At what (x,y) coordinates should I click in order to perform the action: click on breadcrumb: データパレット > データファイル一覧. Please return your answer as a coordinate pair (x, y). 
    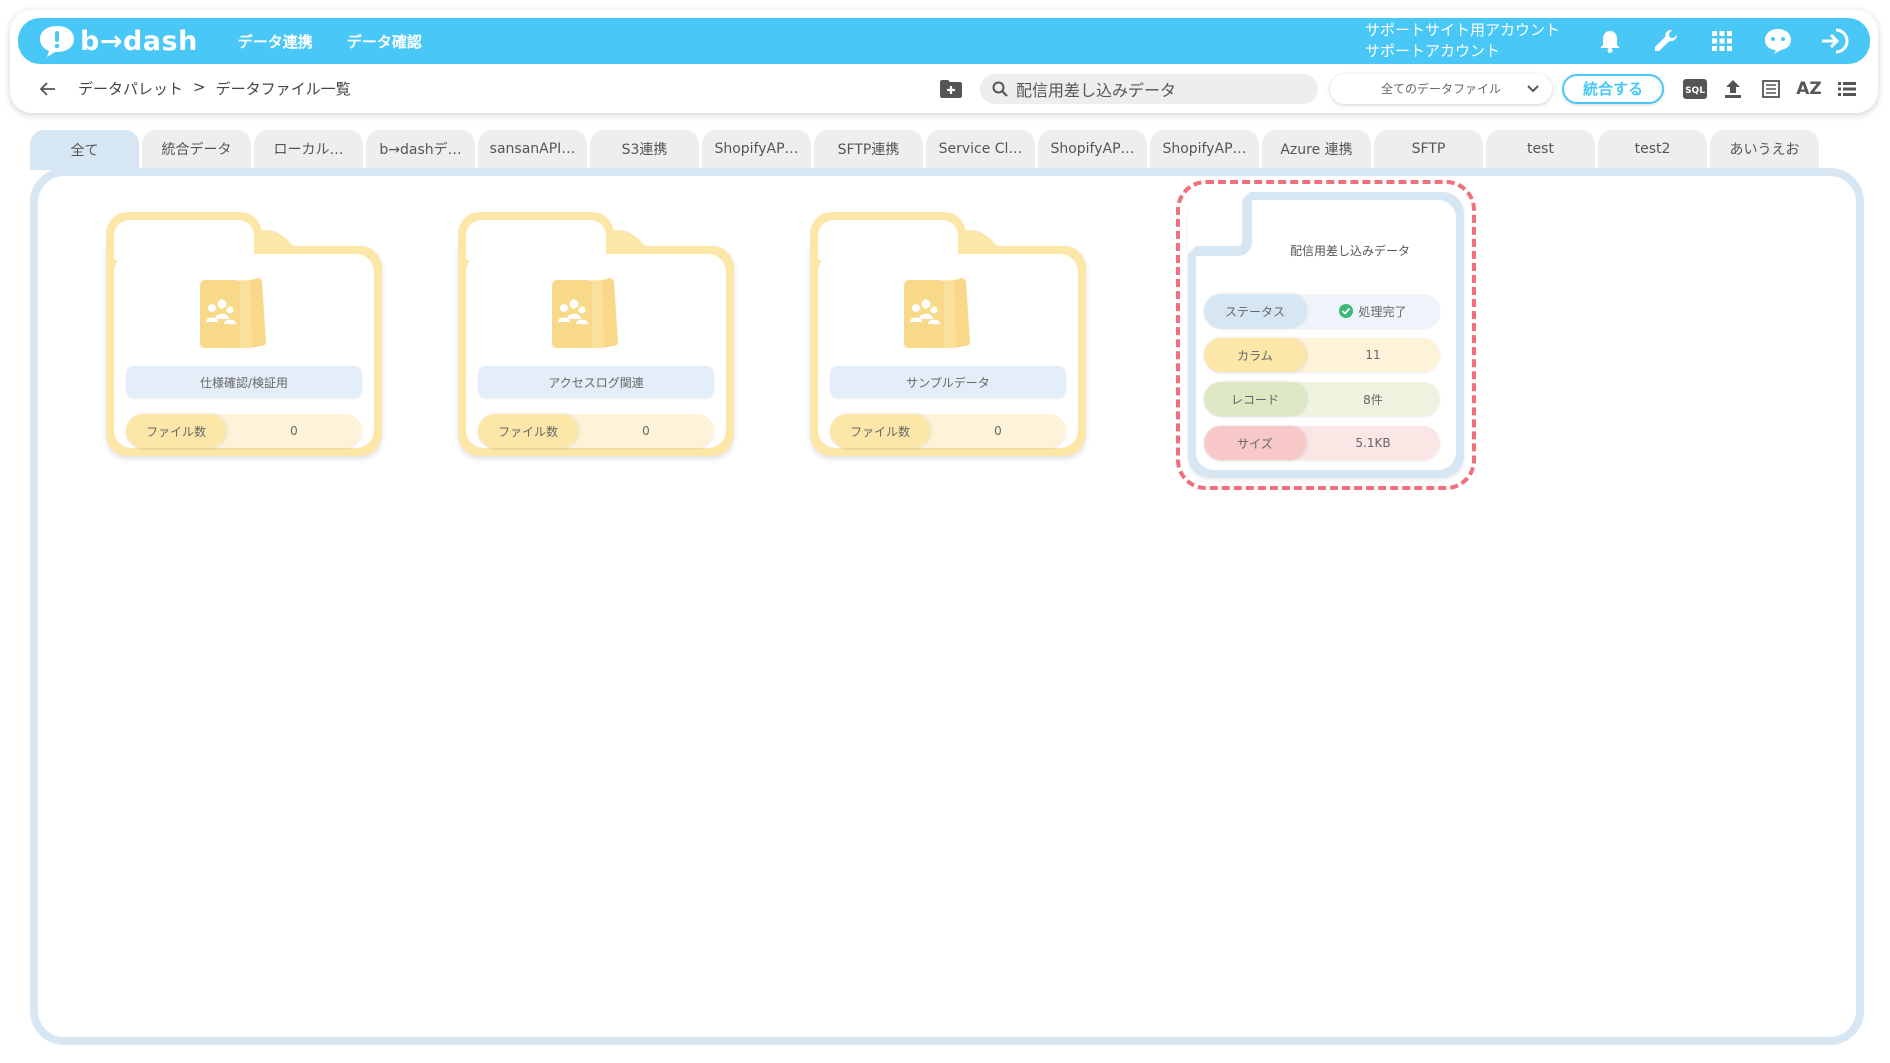
    Looking at the image, I should click on (214, 88).